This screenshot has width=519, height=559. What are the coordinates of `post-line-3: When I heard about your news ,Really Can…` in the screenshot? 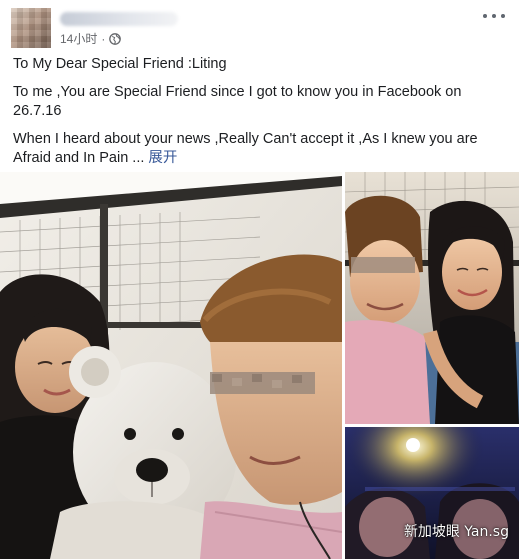 It's located at (260, 149).